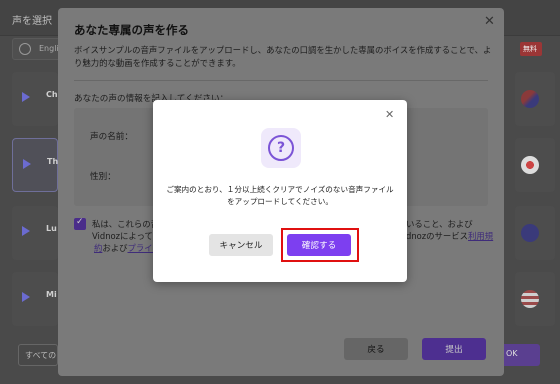 Image resolution: width=560 pixels, height=384 pixels. I want to click on free-badge: 無料, so click(531, 49).